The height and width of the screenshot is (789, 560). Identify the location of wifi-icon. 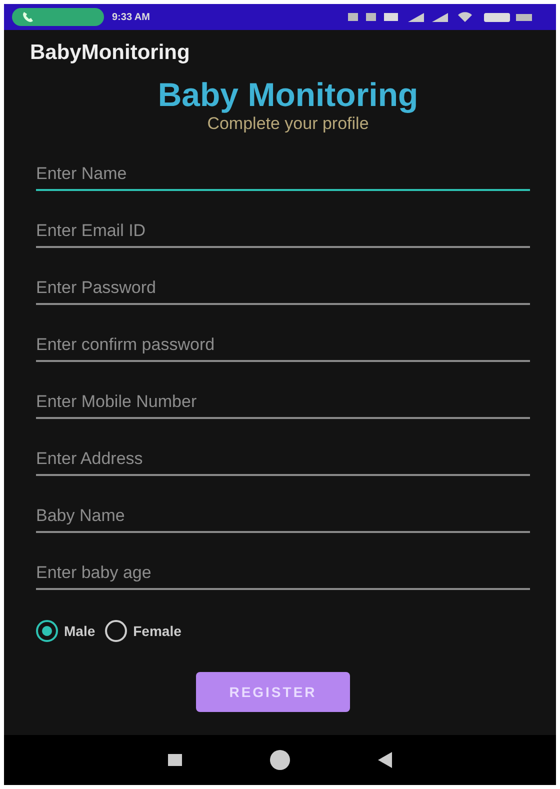
(465, 17).